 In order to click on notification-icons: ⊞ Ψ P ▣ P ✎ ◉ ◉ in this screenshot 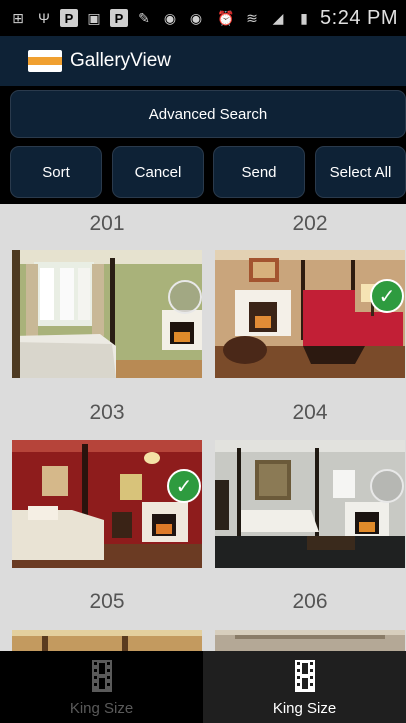, I will do `click(103, 18)`.